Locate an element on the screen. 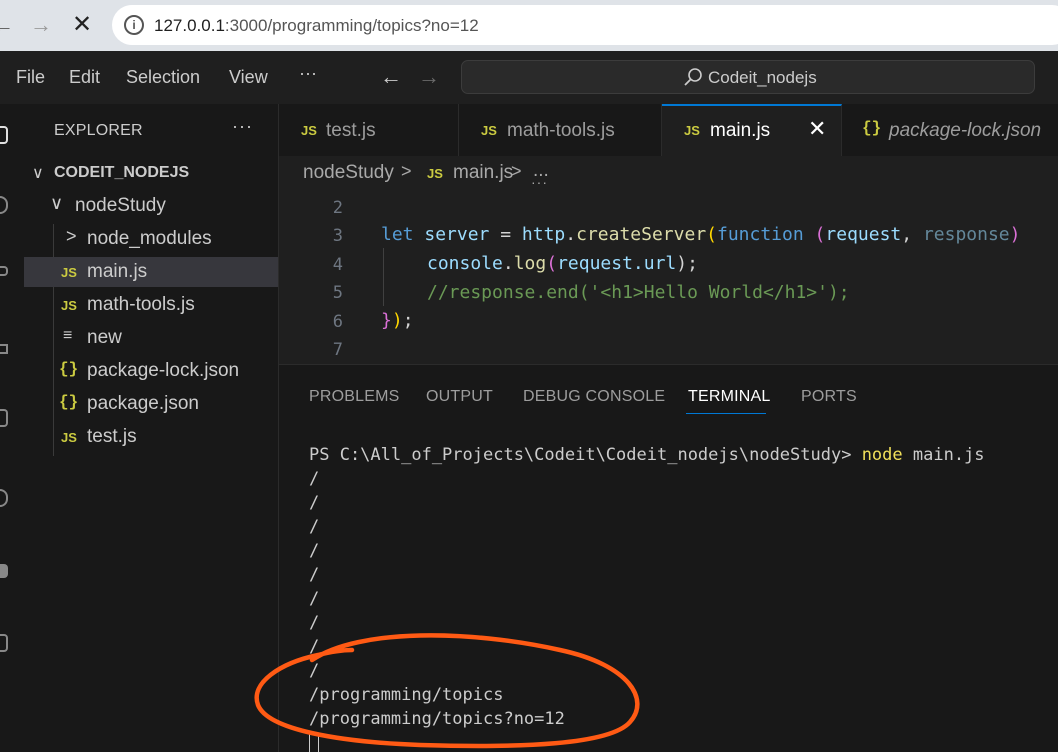 The height and width of the screenshot is (752, 1058). line-number: 4 is located at coordinates (337, 265).